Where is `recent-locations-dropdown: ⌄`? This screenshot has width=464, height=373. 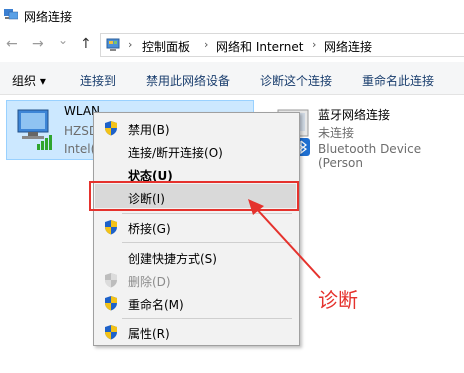
recent-locations-dropdown: ⌄ is located at coordinates (63, 40).